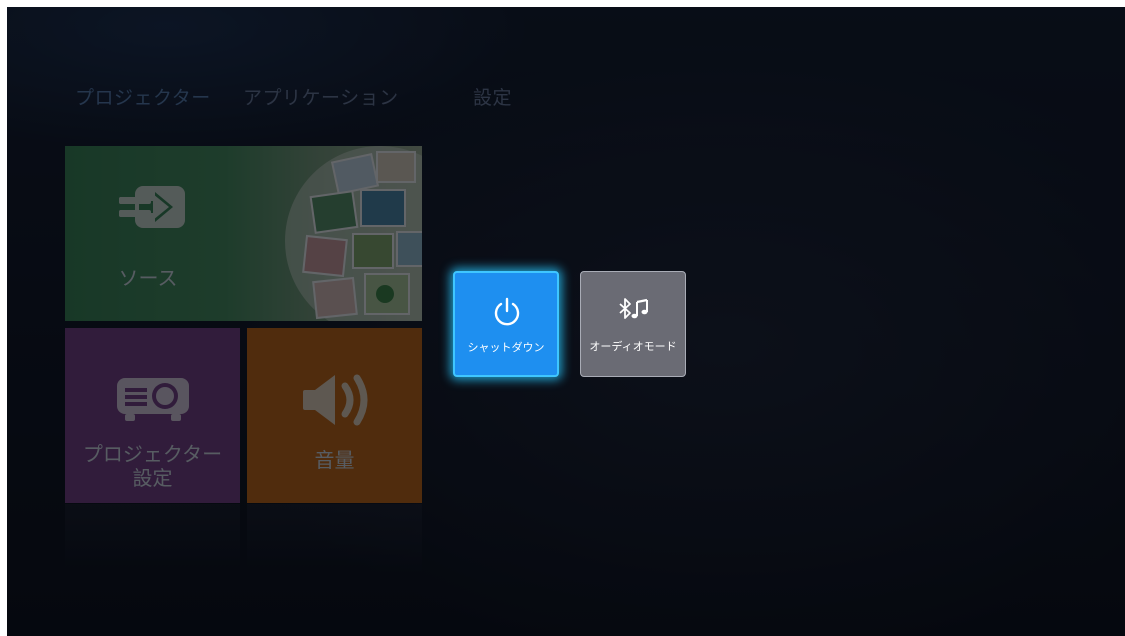 Image resolution: width=1125 pixels, height=636 pixels. I want to click on photo-globe-image, so click(353, 233).